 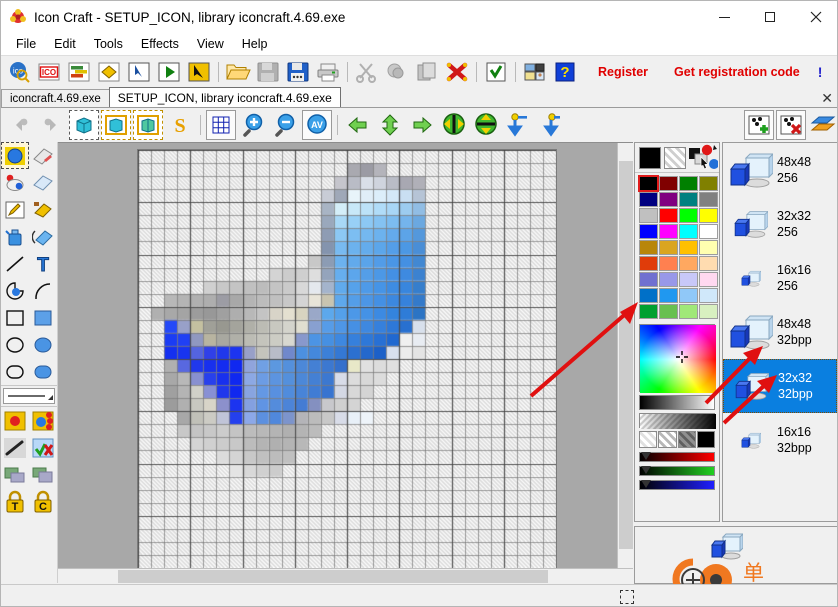 What do you see at coordinates (677, 421) in the screenshot?
I see `alpha-ramp` at bounding box center [677, 421].